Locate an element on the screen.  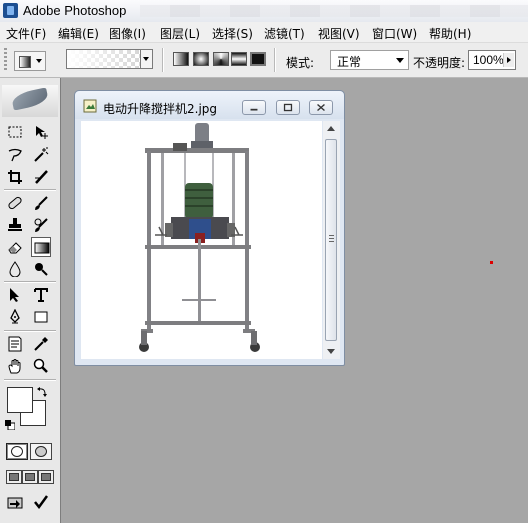
app-title: Adobe Photoshop is located at coordinates (75, 10).